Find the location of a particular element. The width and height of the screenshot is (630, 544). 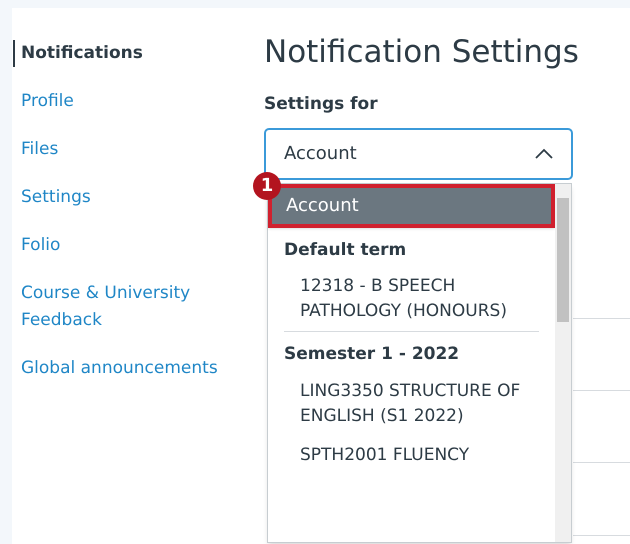

sidebar-link: Files is located at coordinates (39, 149).